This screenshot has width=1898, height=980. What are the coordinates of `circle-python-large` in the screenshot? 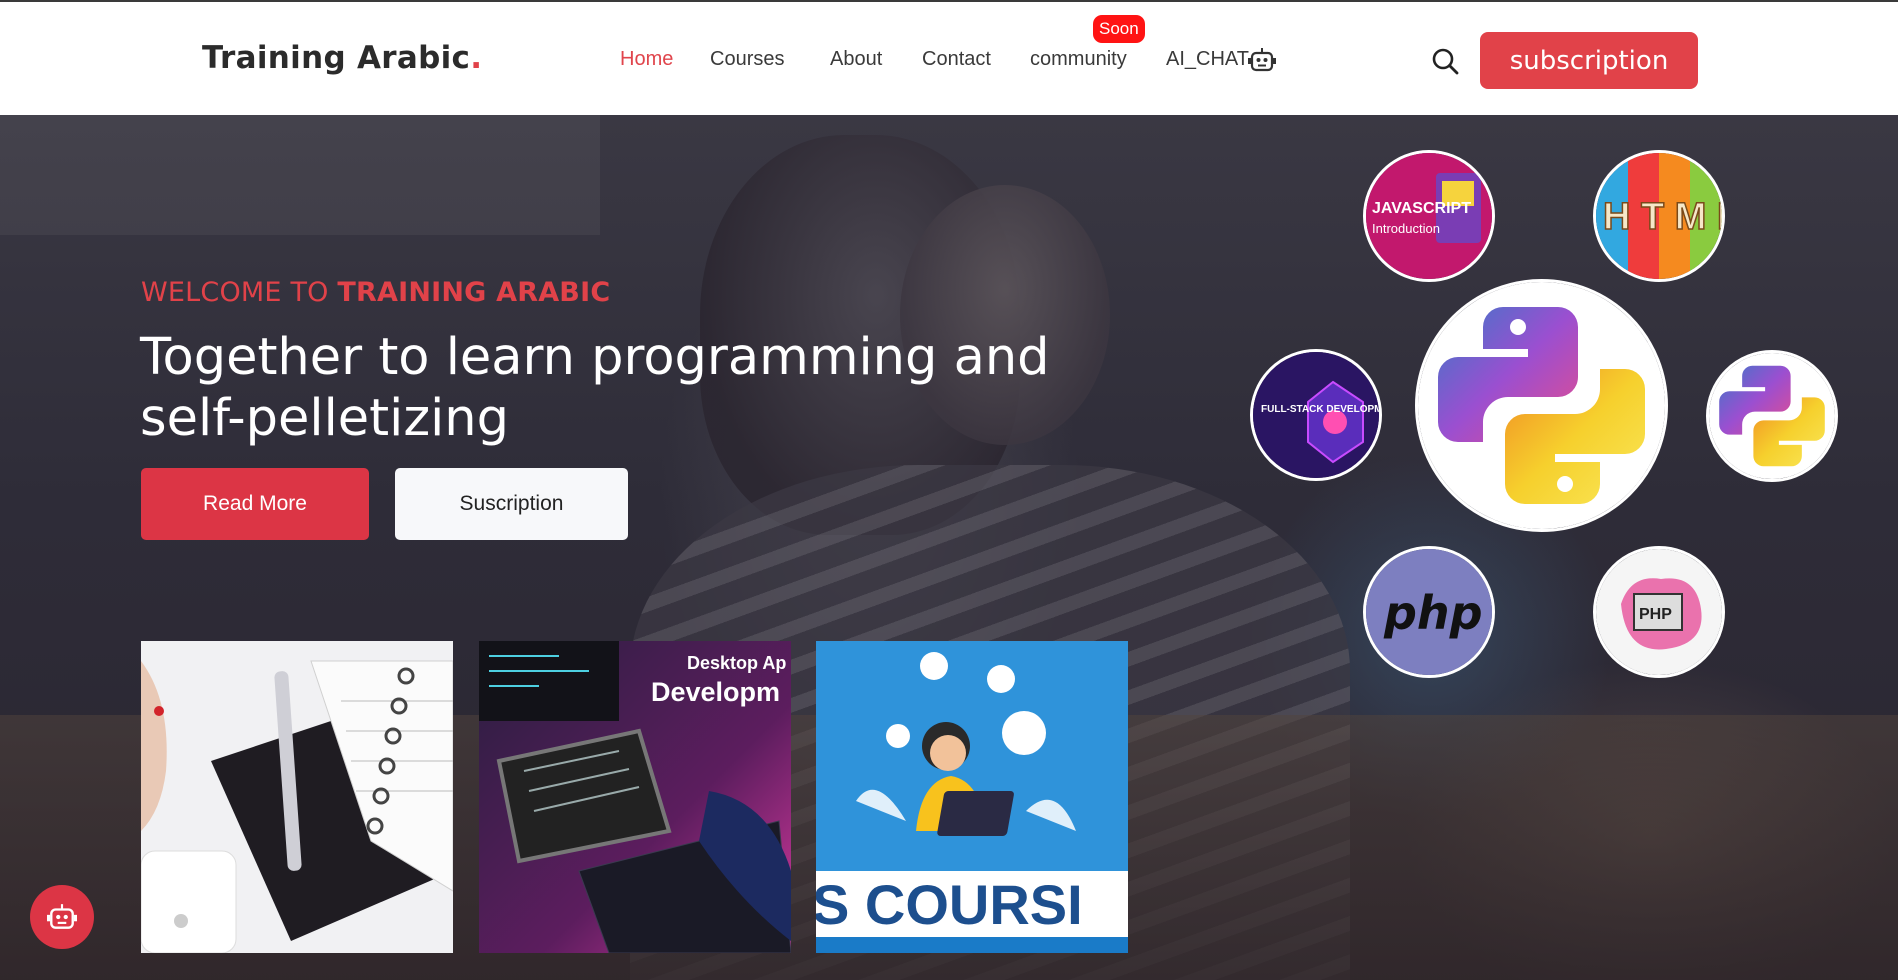 It's located at (1541, 405).